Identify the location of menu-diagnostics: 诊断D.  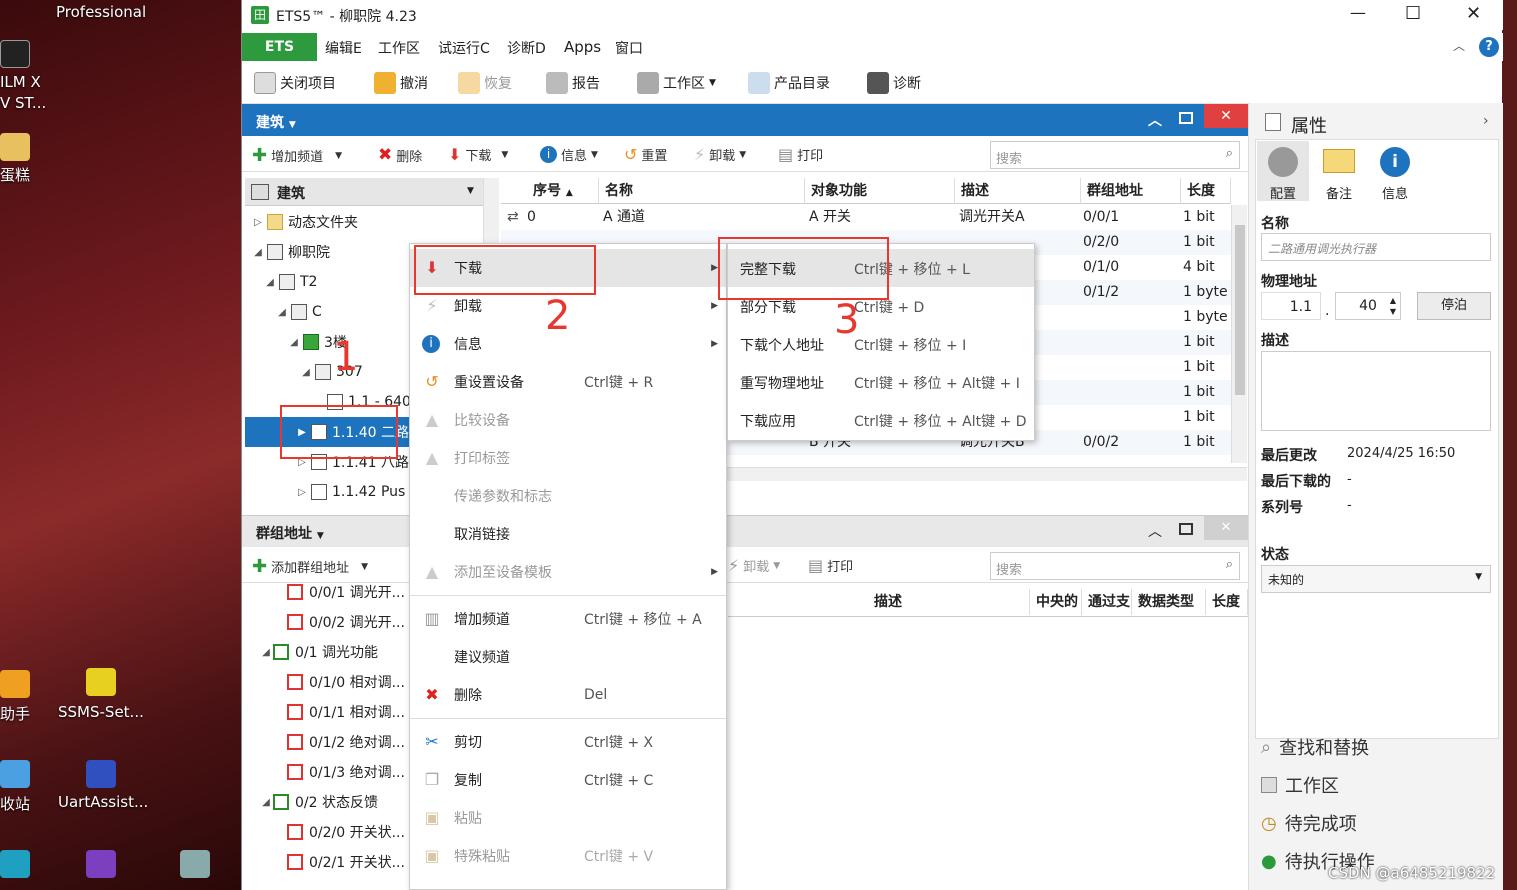
(526, 48).